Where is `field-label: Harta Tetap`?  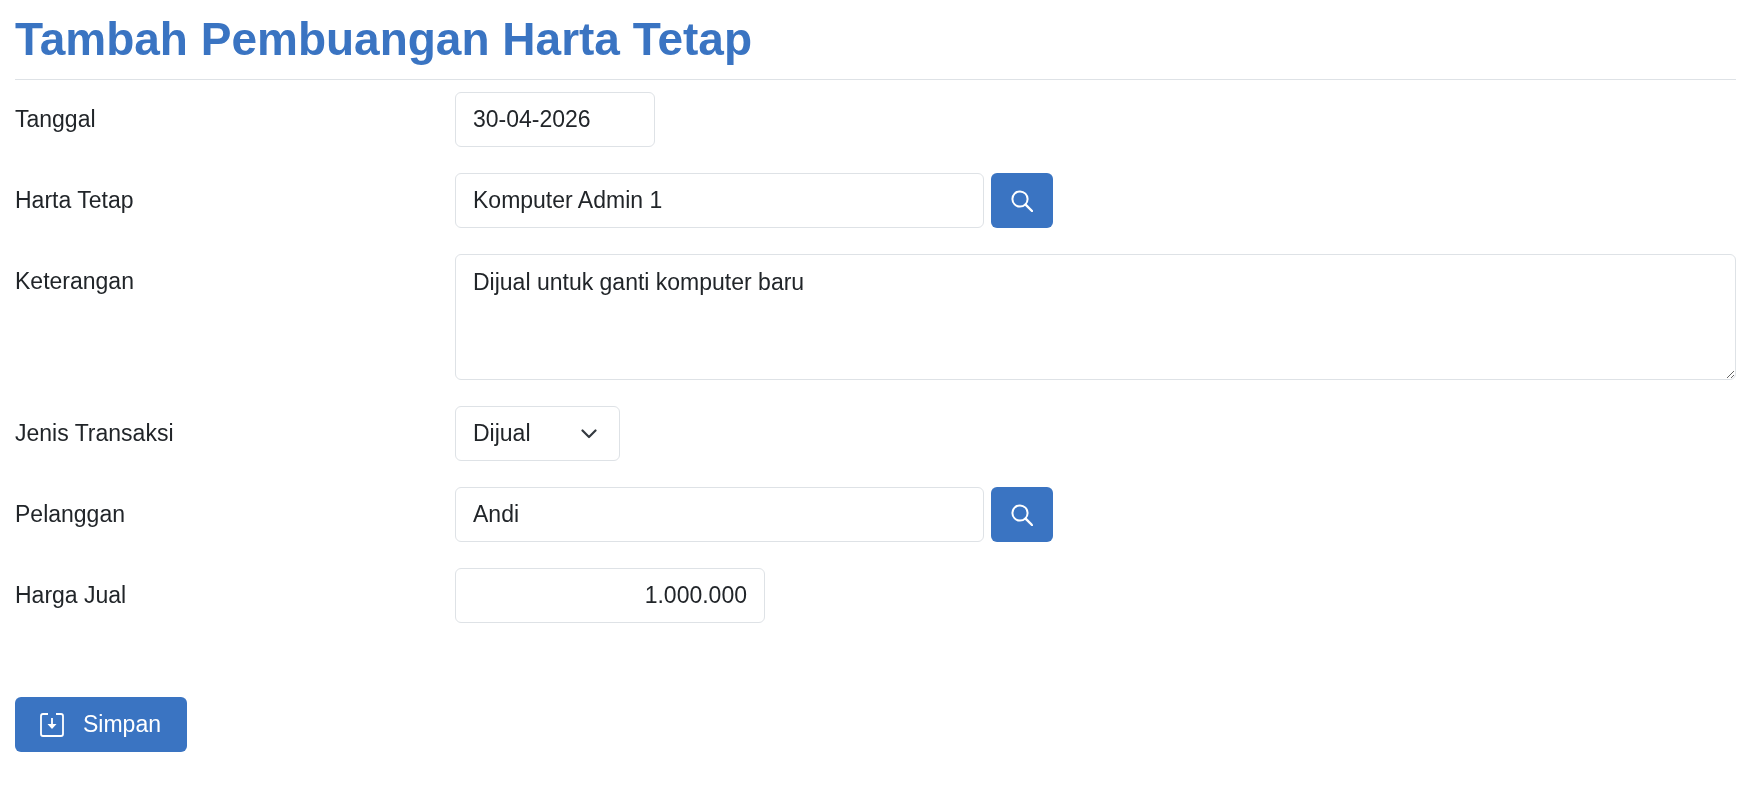 field-label: Harta Tetap is located at coordinates (75, 201).